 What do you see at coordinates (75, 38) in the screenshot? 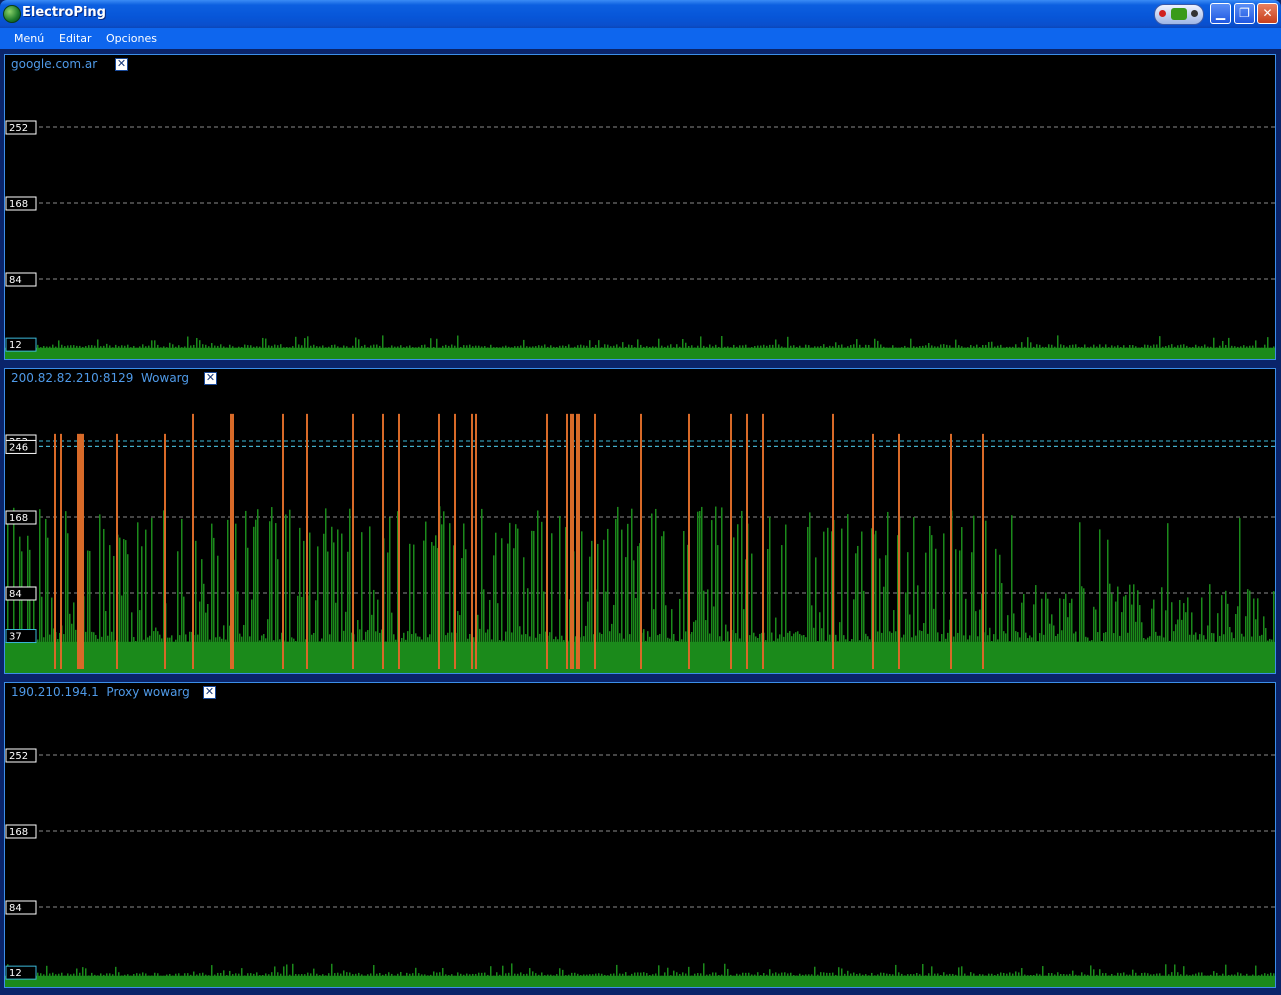
I see `menu-item-editar: Editar` at bounding box center [75, 38].